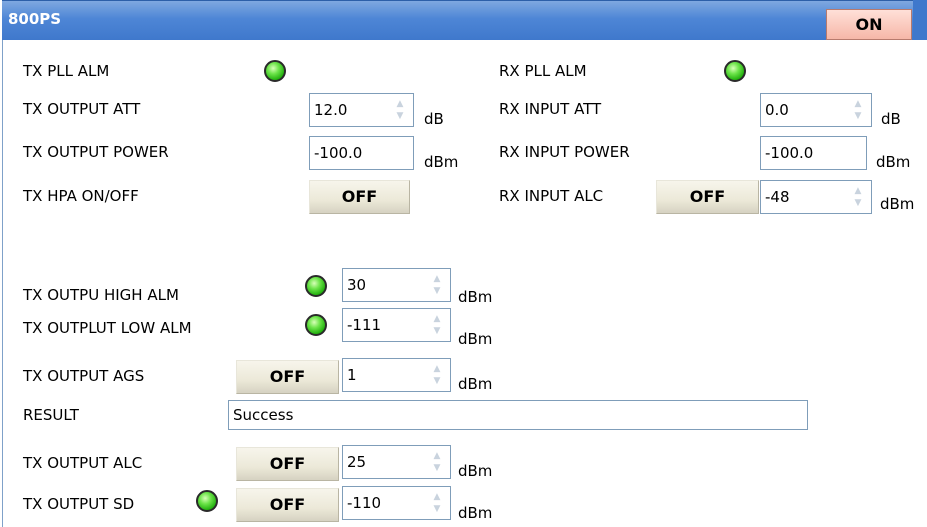 This screenshot has width=927, height=527. Describe the element at coordinates (550, 109) in the screenshot. I see `rx-input-att-label: RX INPUT ATT` at that location.